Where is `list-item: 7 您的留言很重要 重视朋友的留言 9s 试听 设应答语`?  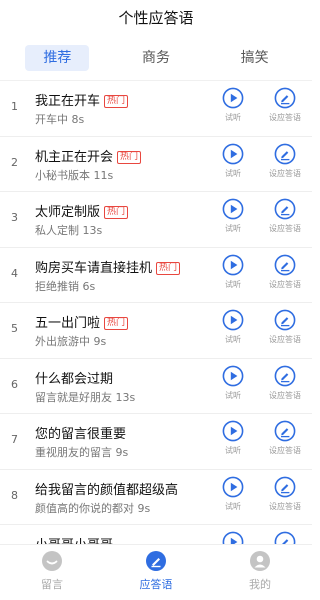 list-item: 7 您的留言很重要 重视朋友的留言 9s 试听 设应答语 is located at coordinates (156, 442).